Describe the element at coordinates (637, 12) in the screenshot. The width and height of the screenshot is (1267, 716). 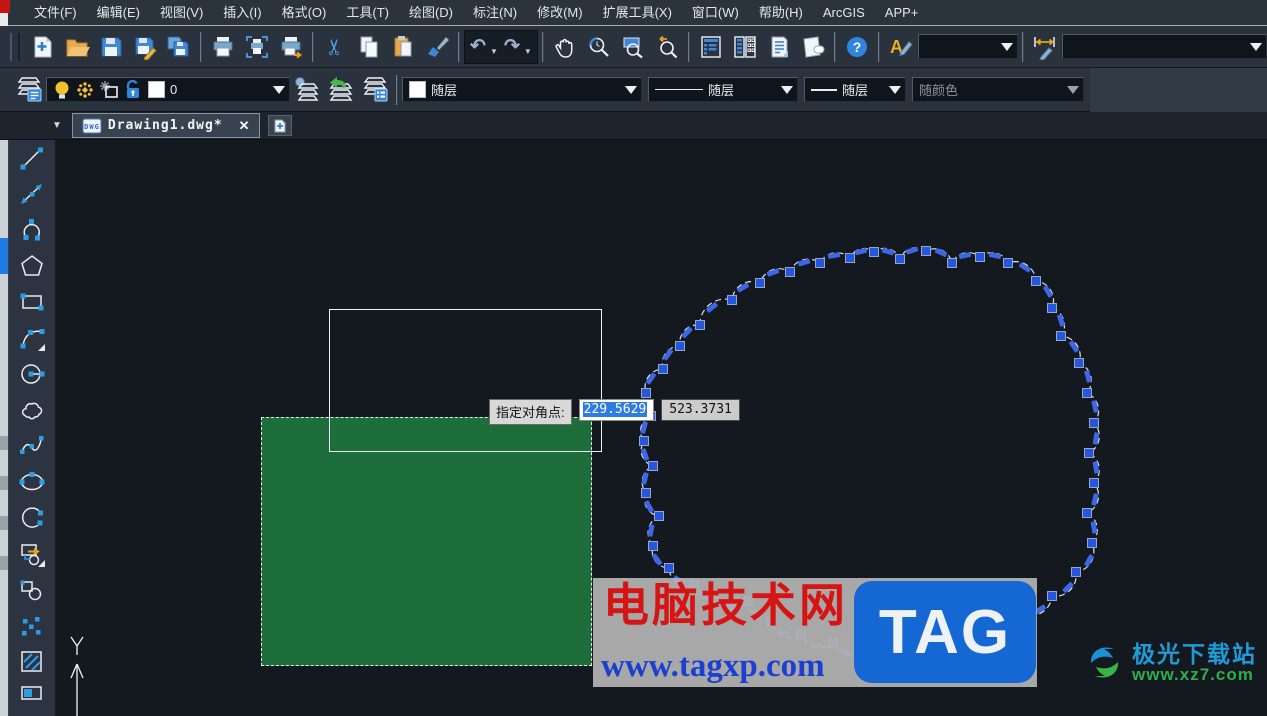
I see `menu-express-tools: 扩展工具(X)` at that location.